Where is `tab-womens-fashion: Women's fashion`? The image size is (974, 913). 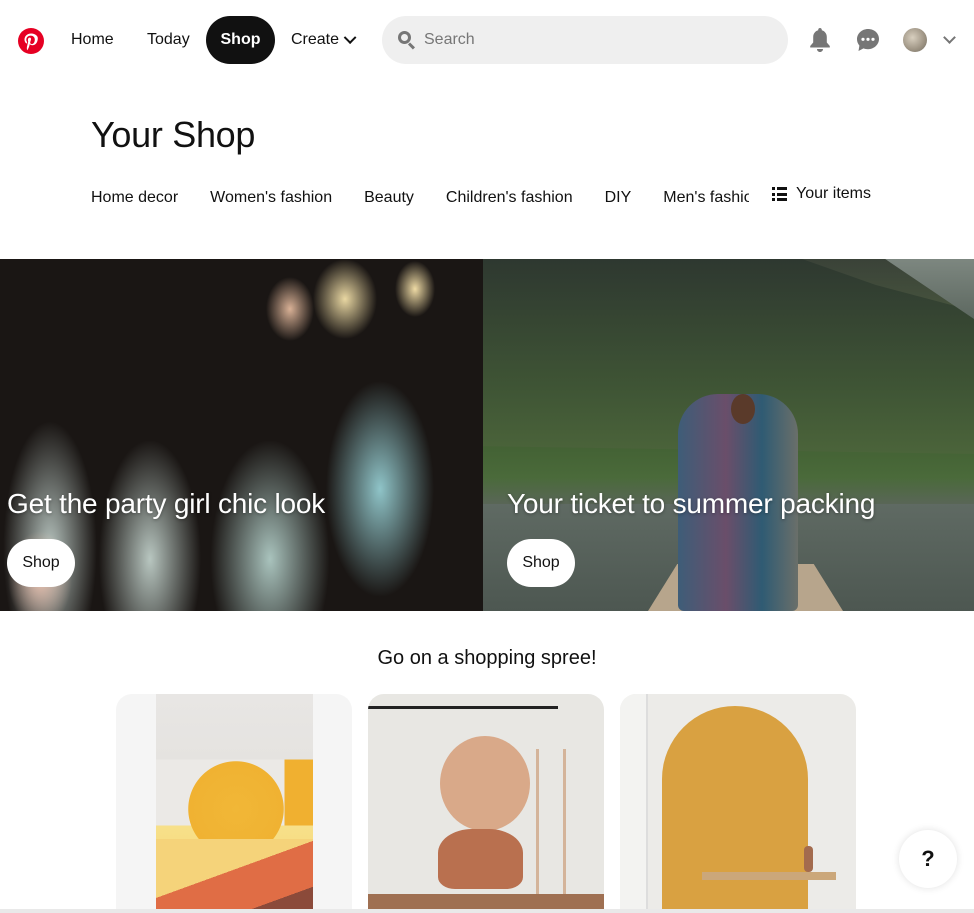 tab-womens-fashion: Women's fashion is located at coordinates (271, 198).